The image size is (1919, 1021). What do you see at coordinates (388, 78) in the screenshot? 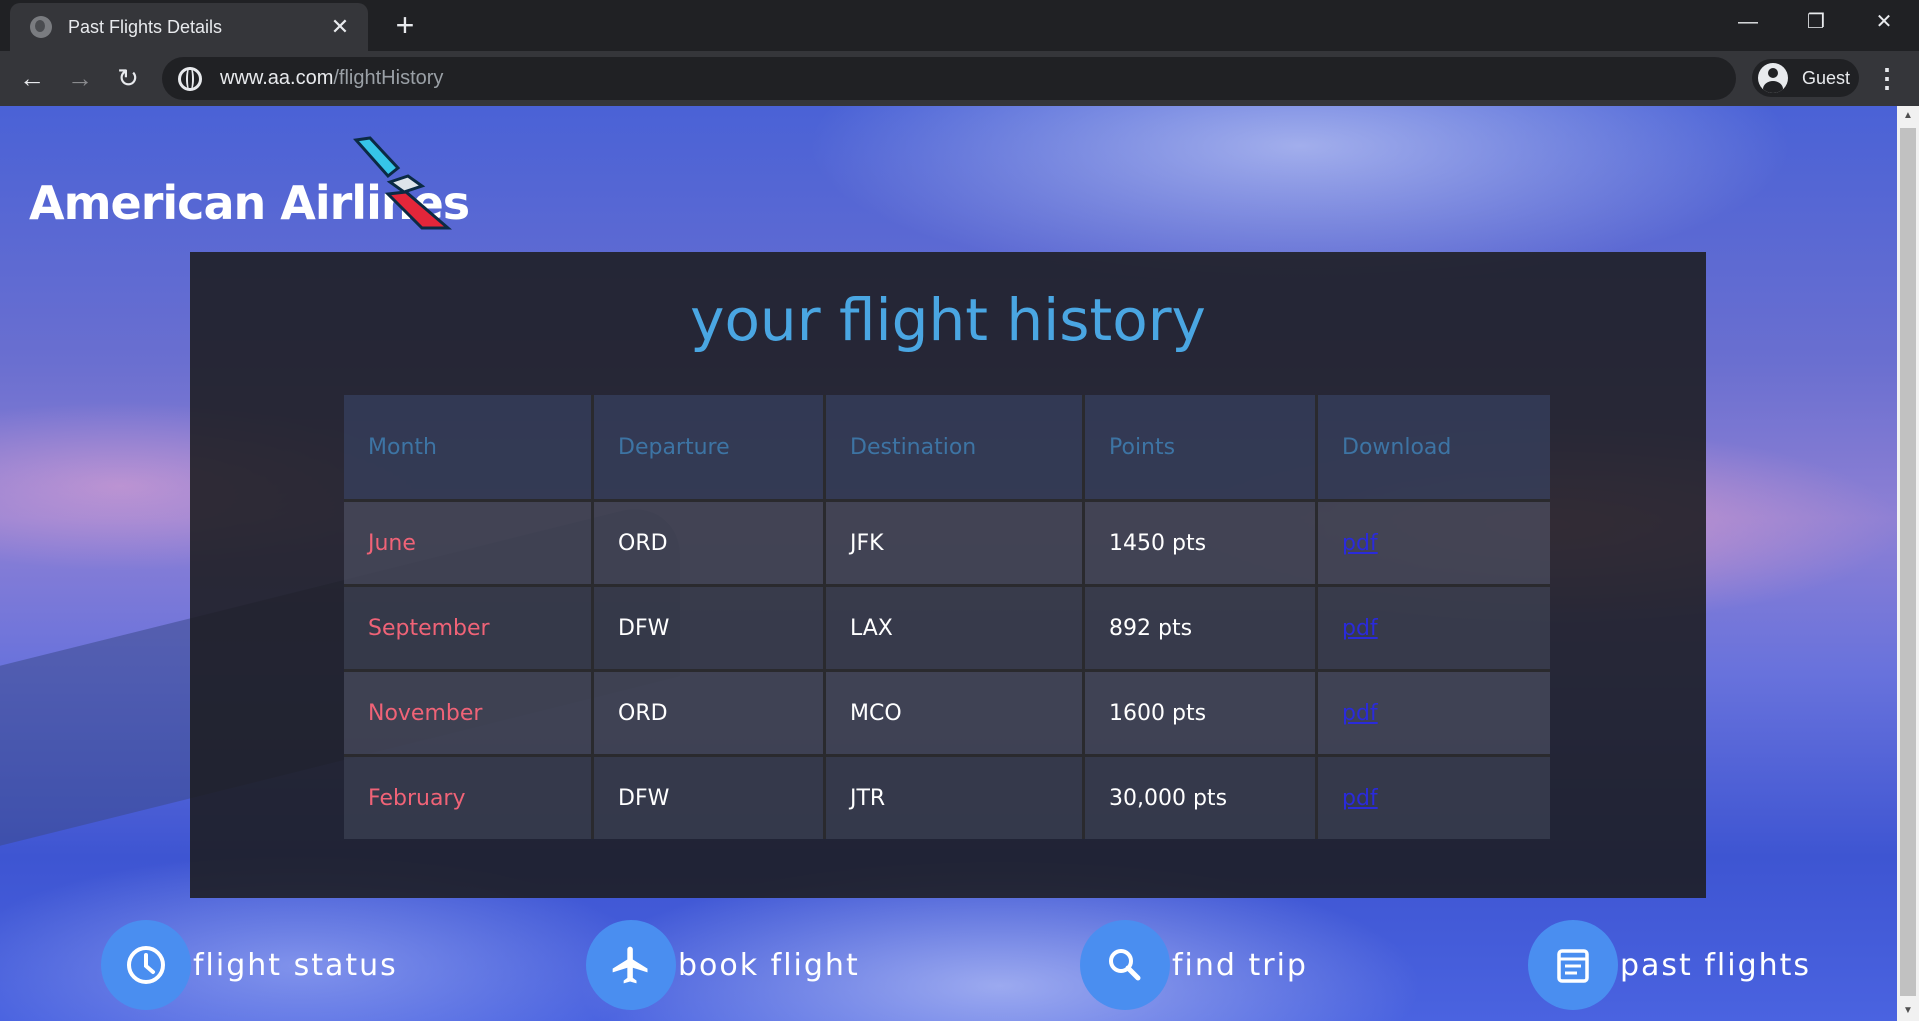
I see `url-path: /flightHistory` at bounding box center [388, 78].